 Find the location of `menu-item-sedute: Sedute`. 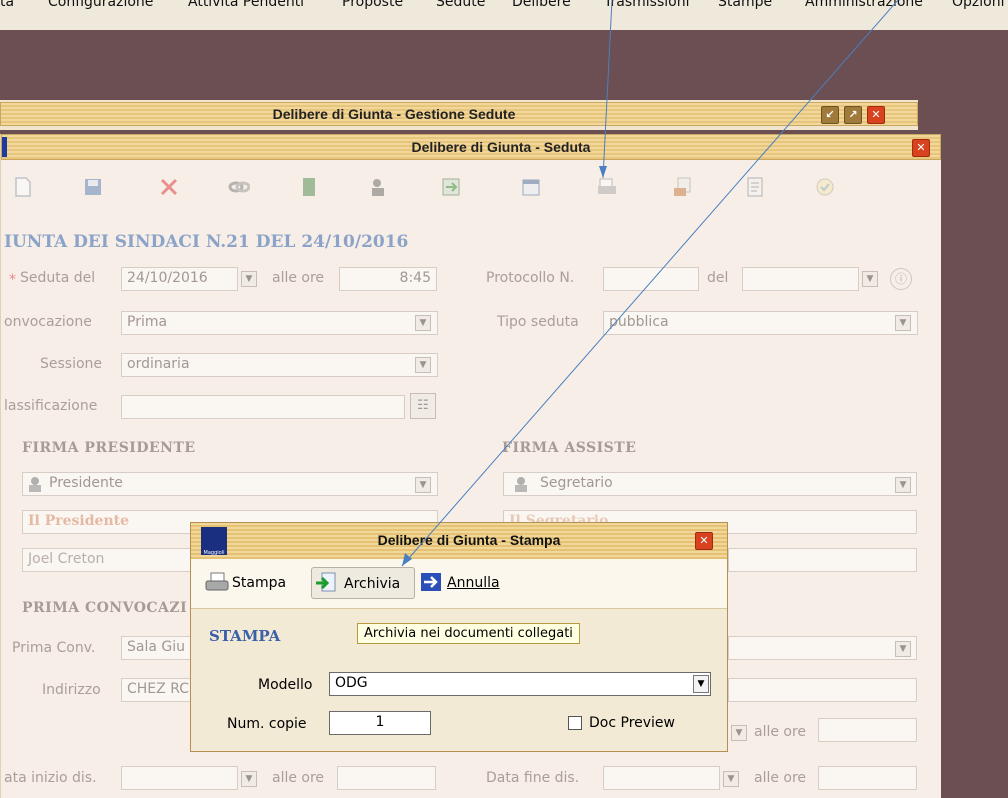

menu-item-sedute: Sedute is located at coordinates (460, 5).